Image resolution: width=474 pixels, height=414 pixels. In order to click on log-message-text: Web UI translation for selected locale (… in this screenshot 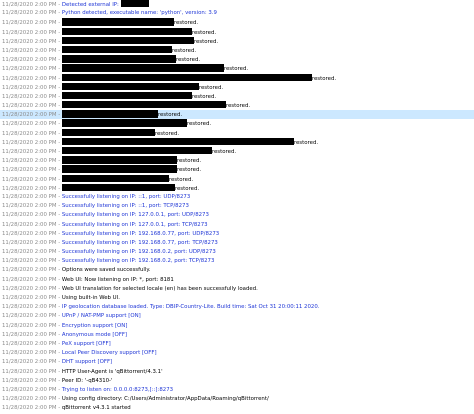, I will do `click(159, 288)`.